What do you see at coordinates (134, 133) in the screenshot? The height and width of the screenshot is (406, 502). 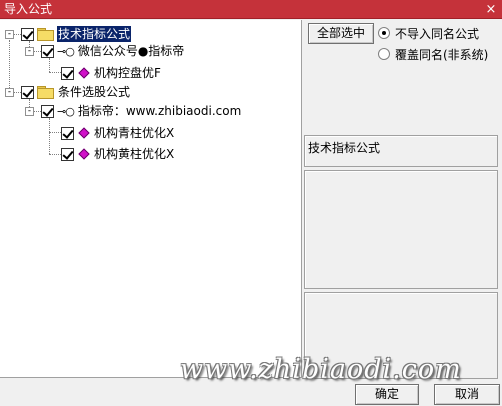 I see `formula-label: 机构青柱优化X` at bounding box center [134, 133].